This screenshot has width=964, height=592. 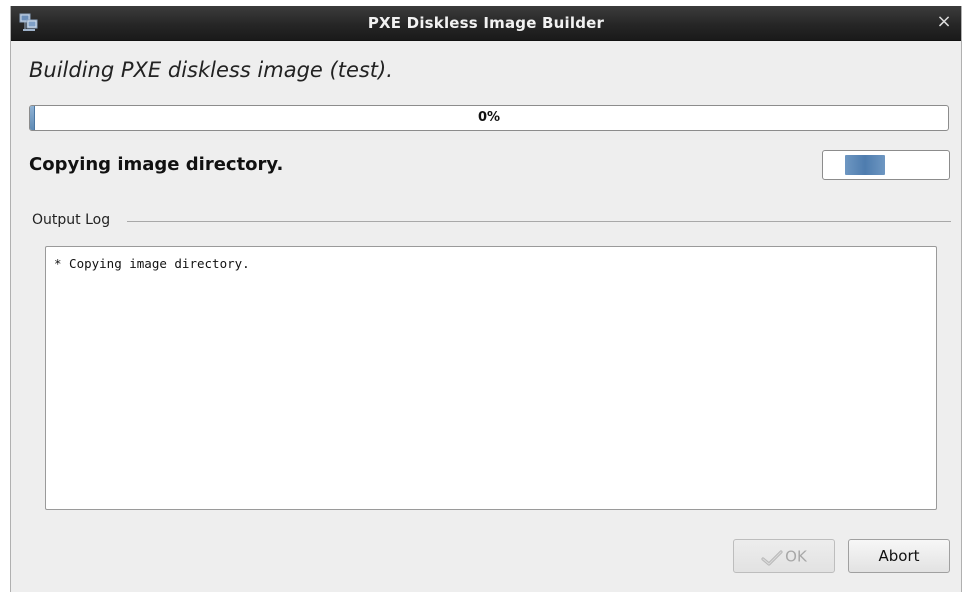 I want to click on ok-button-label: OK, so click(x=796, y=556).